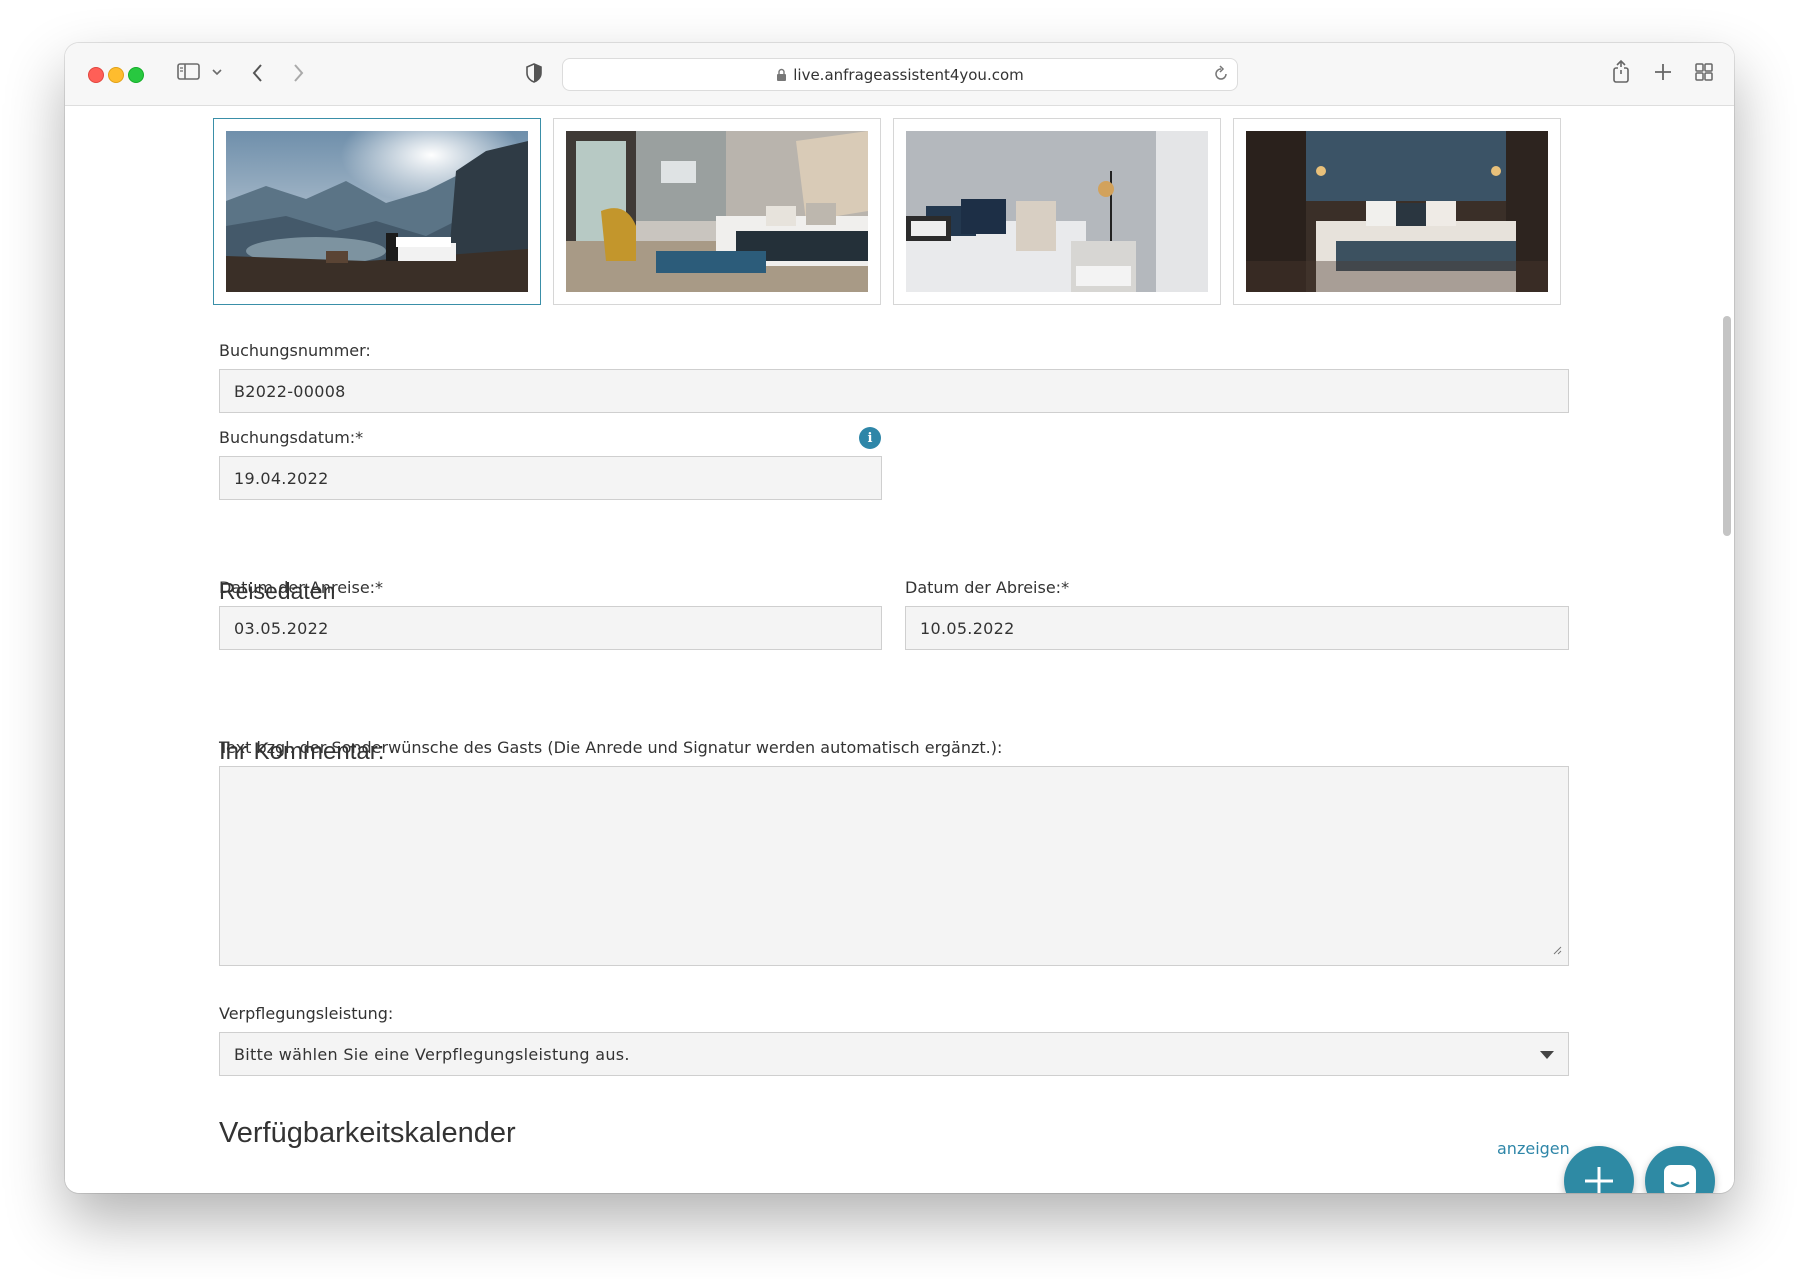 The height and width of the screenshot is (1279, 1799). What do you see at coordinates (1533, 1148) in the screenshot?
I see `show-calendar-link: anzeigen` at bounding box center [1533, 1148].